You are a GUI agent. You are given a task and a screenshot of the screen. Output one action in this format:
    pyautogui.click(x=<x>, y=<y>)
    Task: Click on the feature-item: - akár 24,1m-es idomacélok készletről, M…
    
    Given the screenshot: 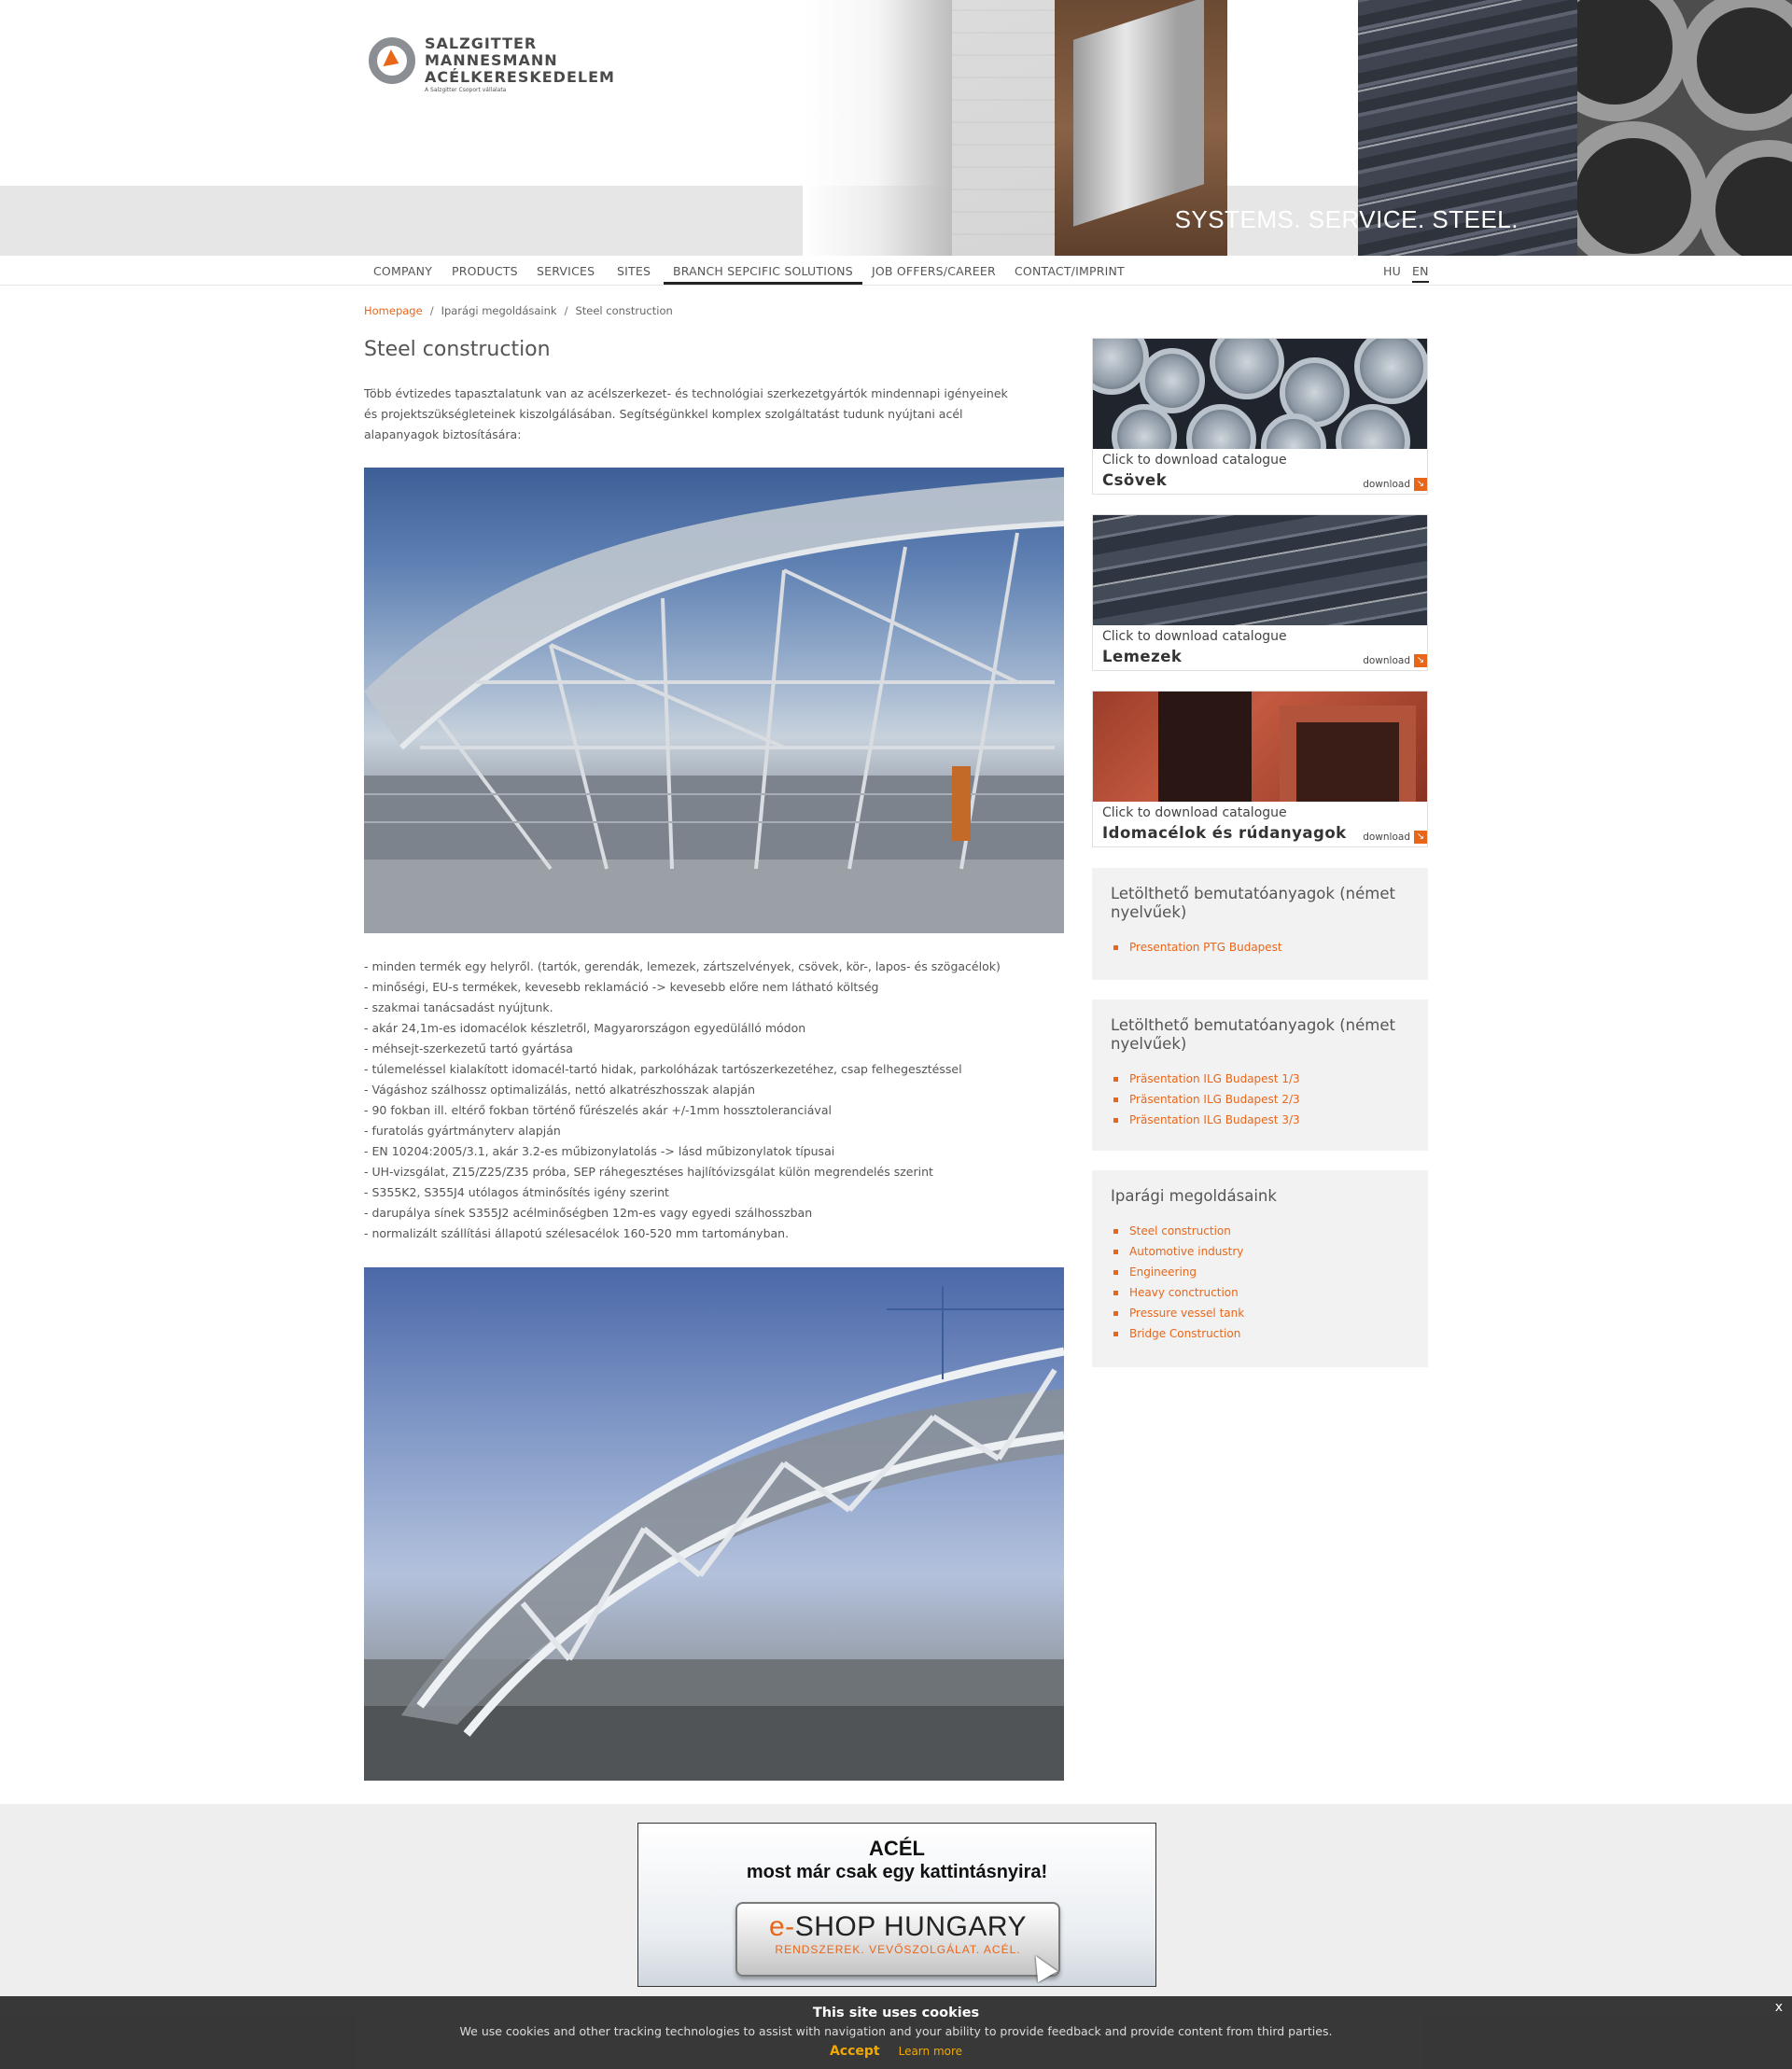 What is the action you would take?
    pyautogui.click(x=585, y=1028)
    